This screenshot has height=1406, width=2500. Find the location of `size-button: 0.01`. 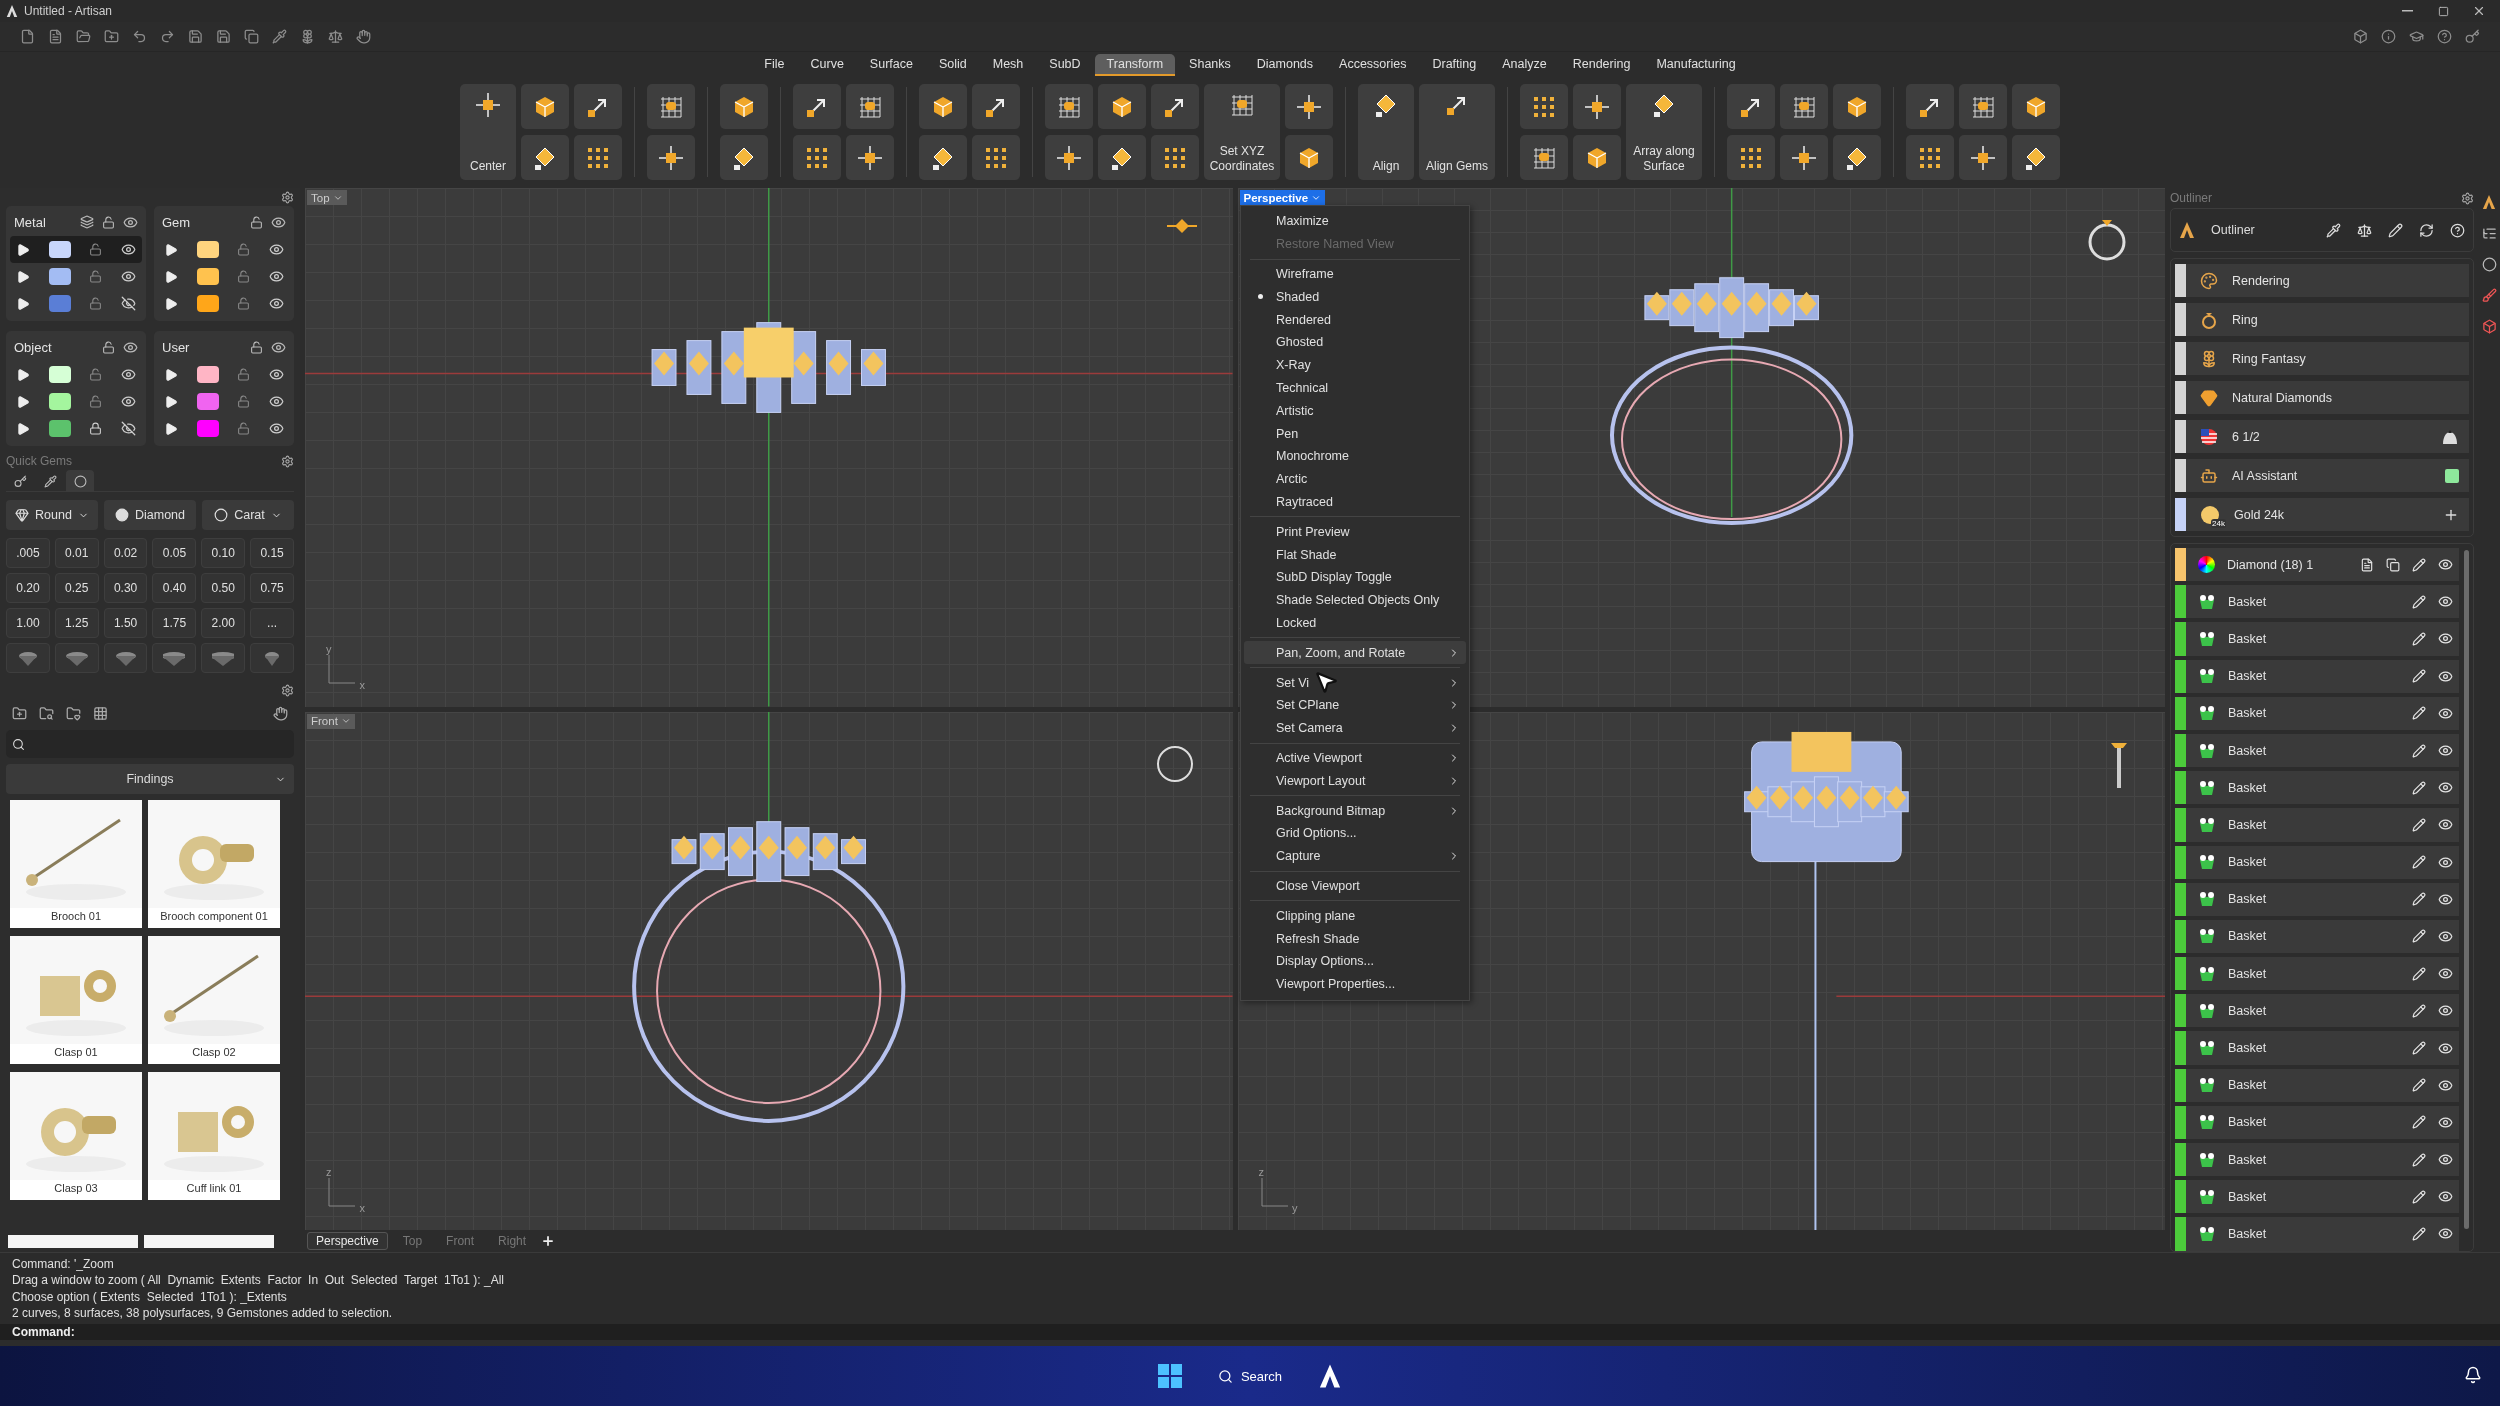

size-button: 0.01 is located at coordinates (76, 553).